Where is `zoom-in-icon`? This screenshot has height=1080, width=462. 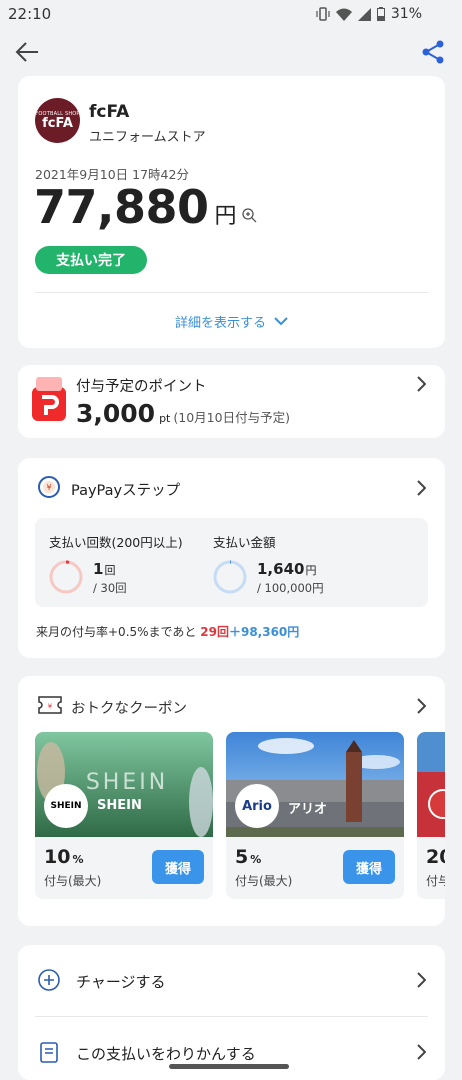 zoom-in-icon is located at coordinates (249, 215).